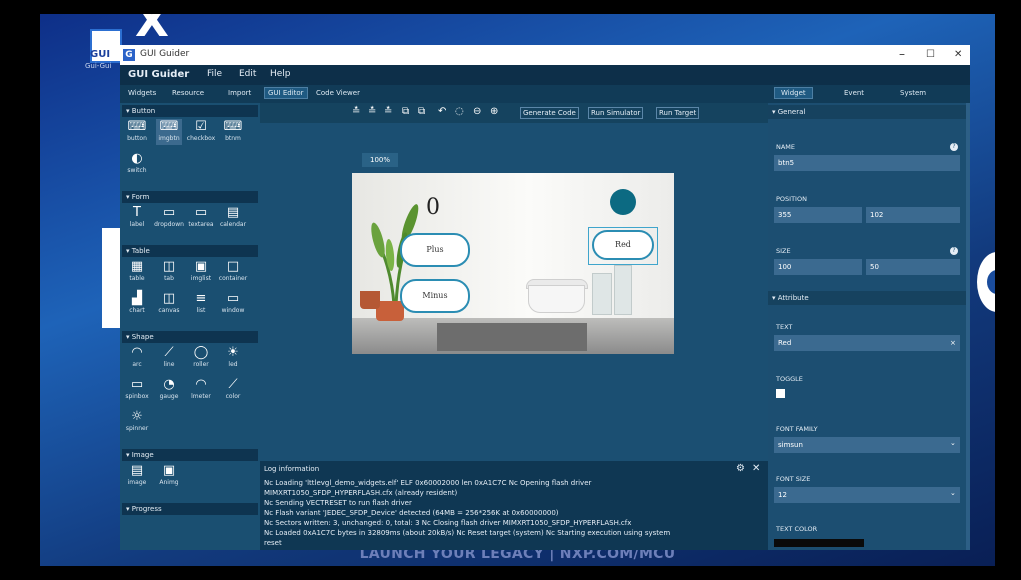 The width and height of the screenshot is (1021, 580). I want to click on position-x-field: 355, so click(818, 215).